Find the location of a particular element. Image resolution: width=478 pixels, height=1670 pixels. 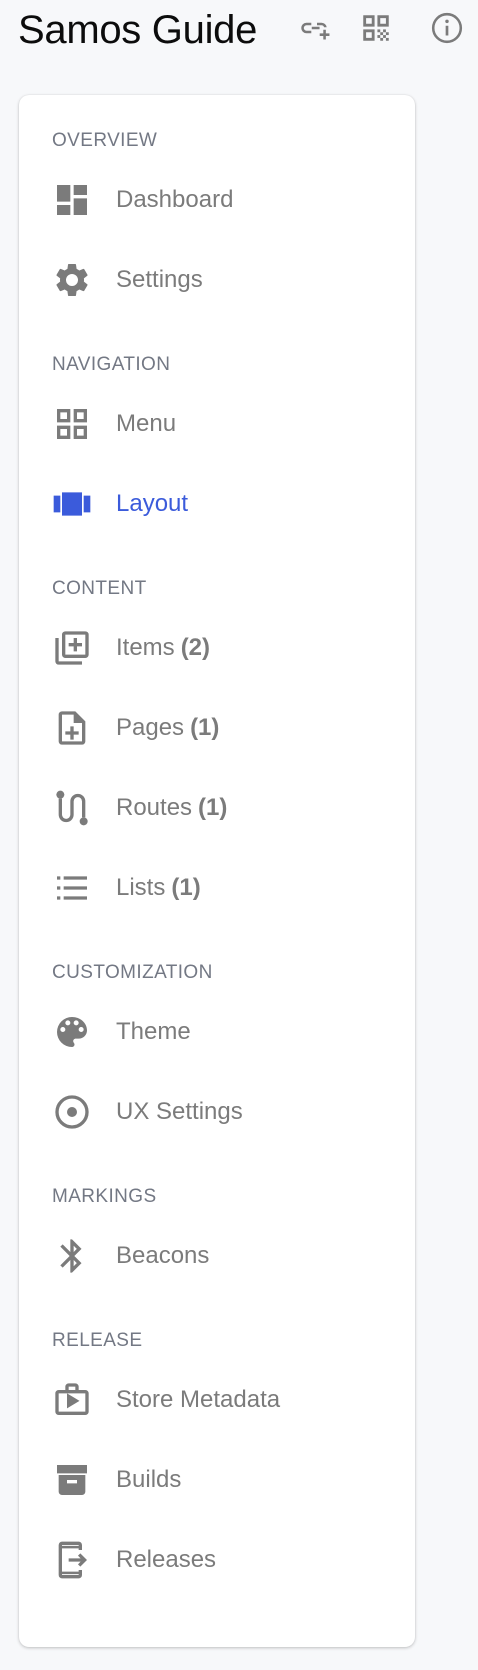

bluetooth-icon is located at coordinates (72, 1256).